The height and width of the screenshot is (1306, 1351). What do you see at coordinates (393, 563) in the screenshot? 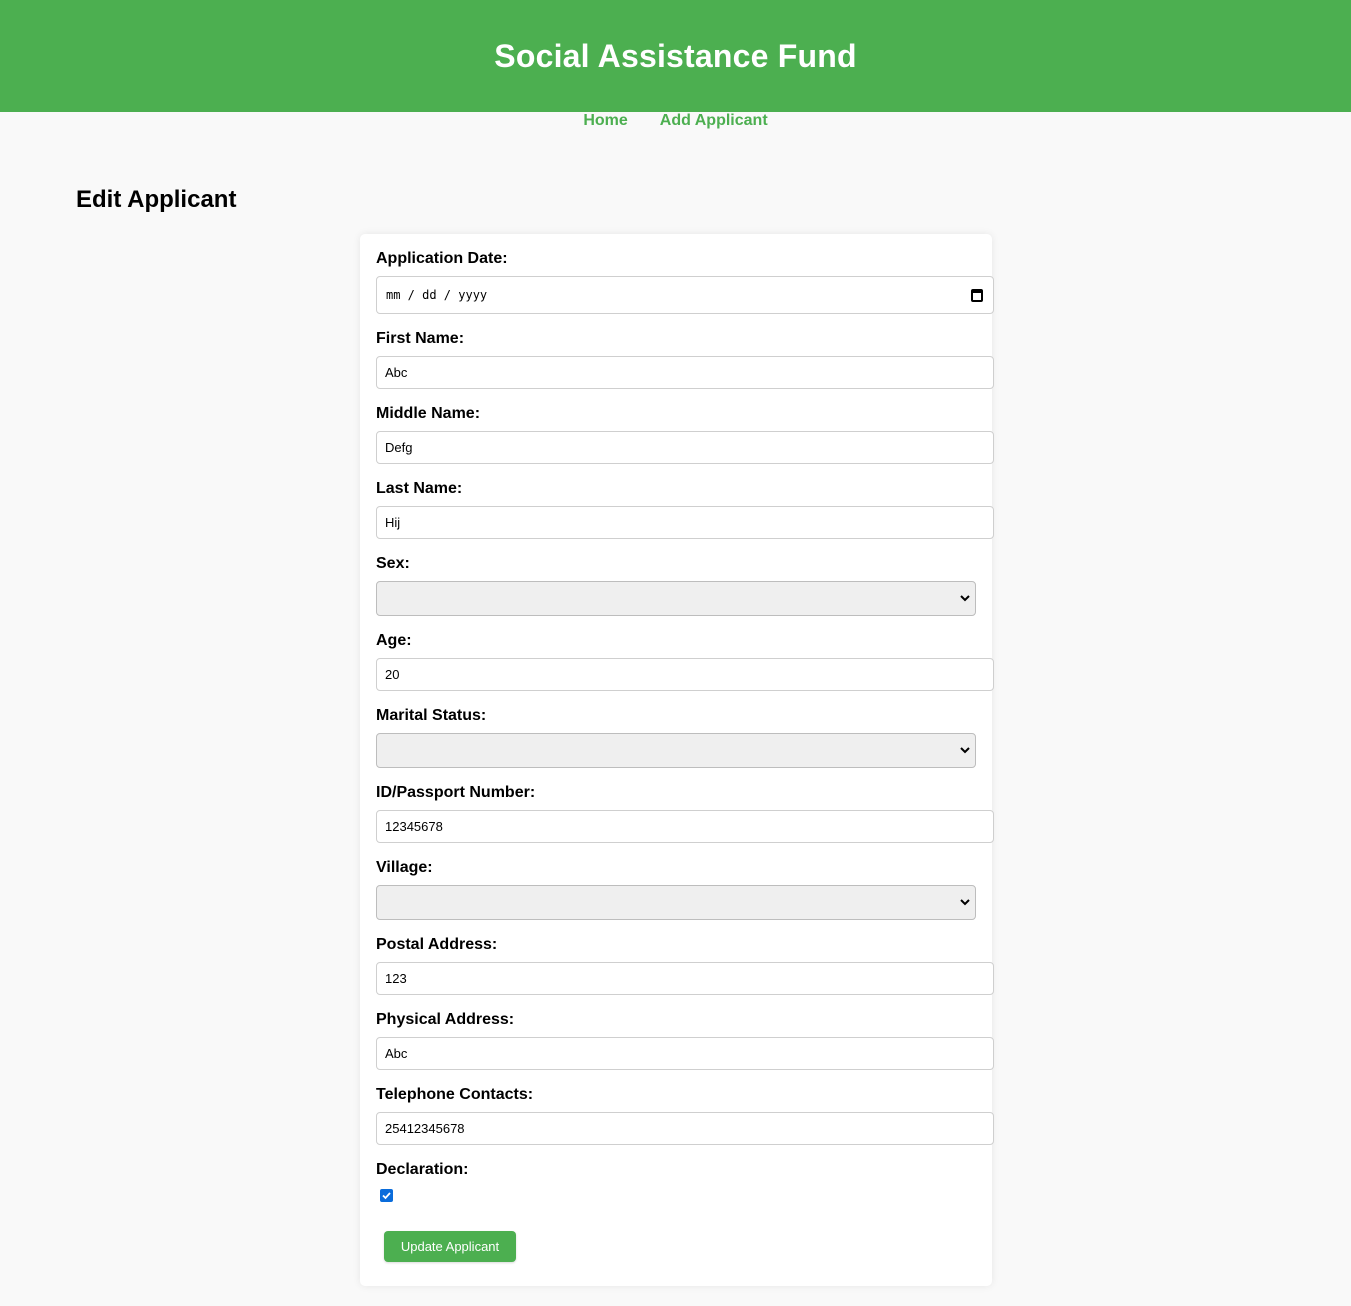
I see `sex-label: Sex:` at bounding box center [393, 563].